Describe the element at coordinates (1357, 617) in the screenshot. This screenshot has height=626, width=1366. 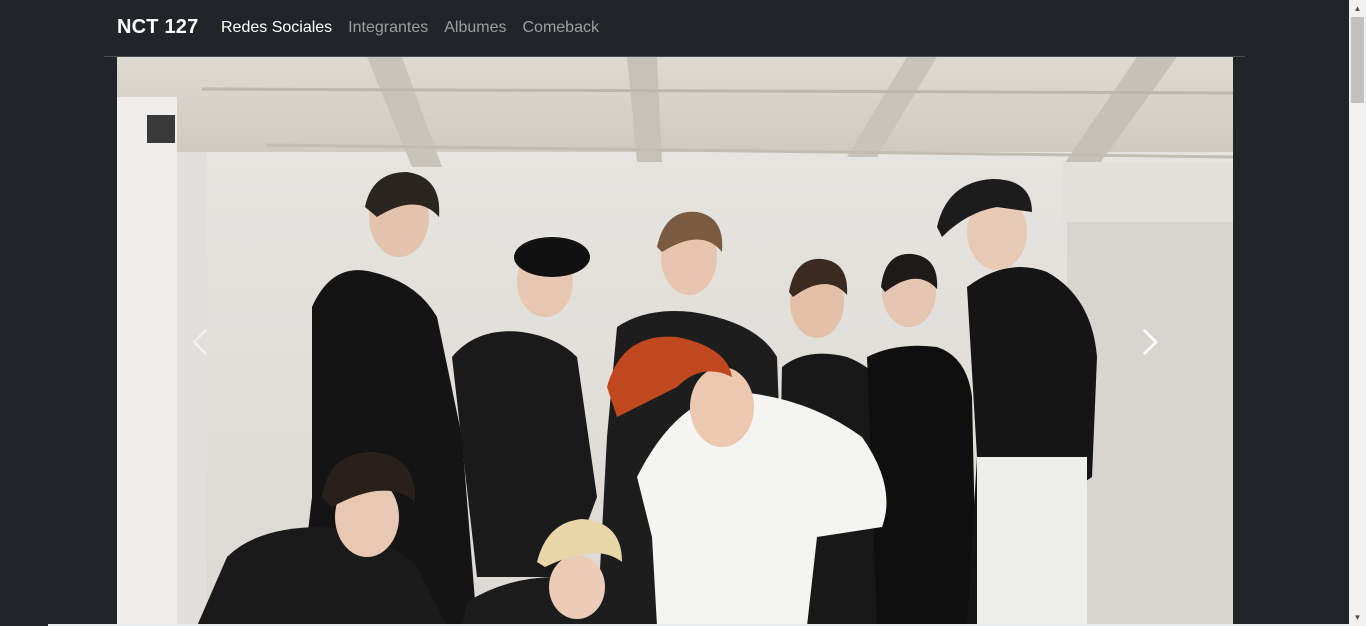
I see `scroll-down-arrow-icon: ▼` at that location.